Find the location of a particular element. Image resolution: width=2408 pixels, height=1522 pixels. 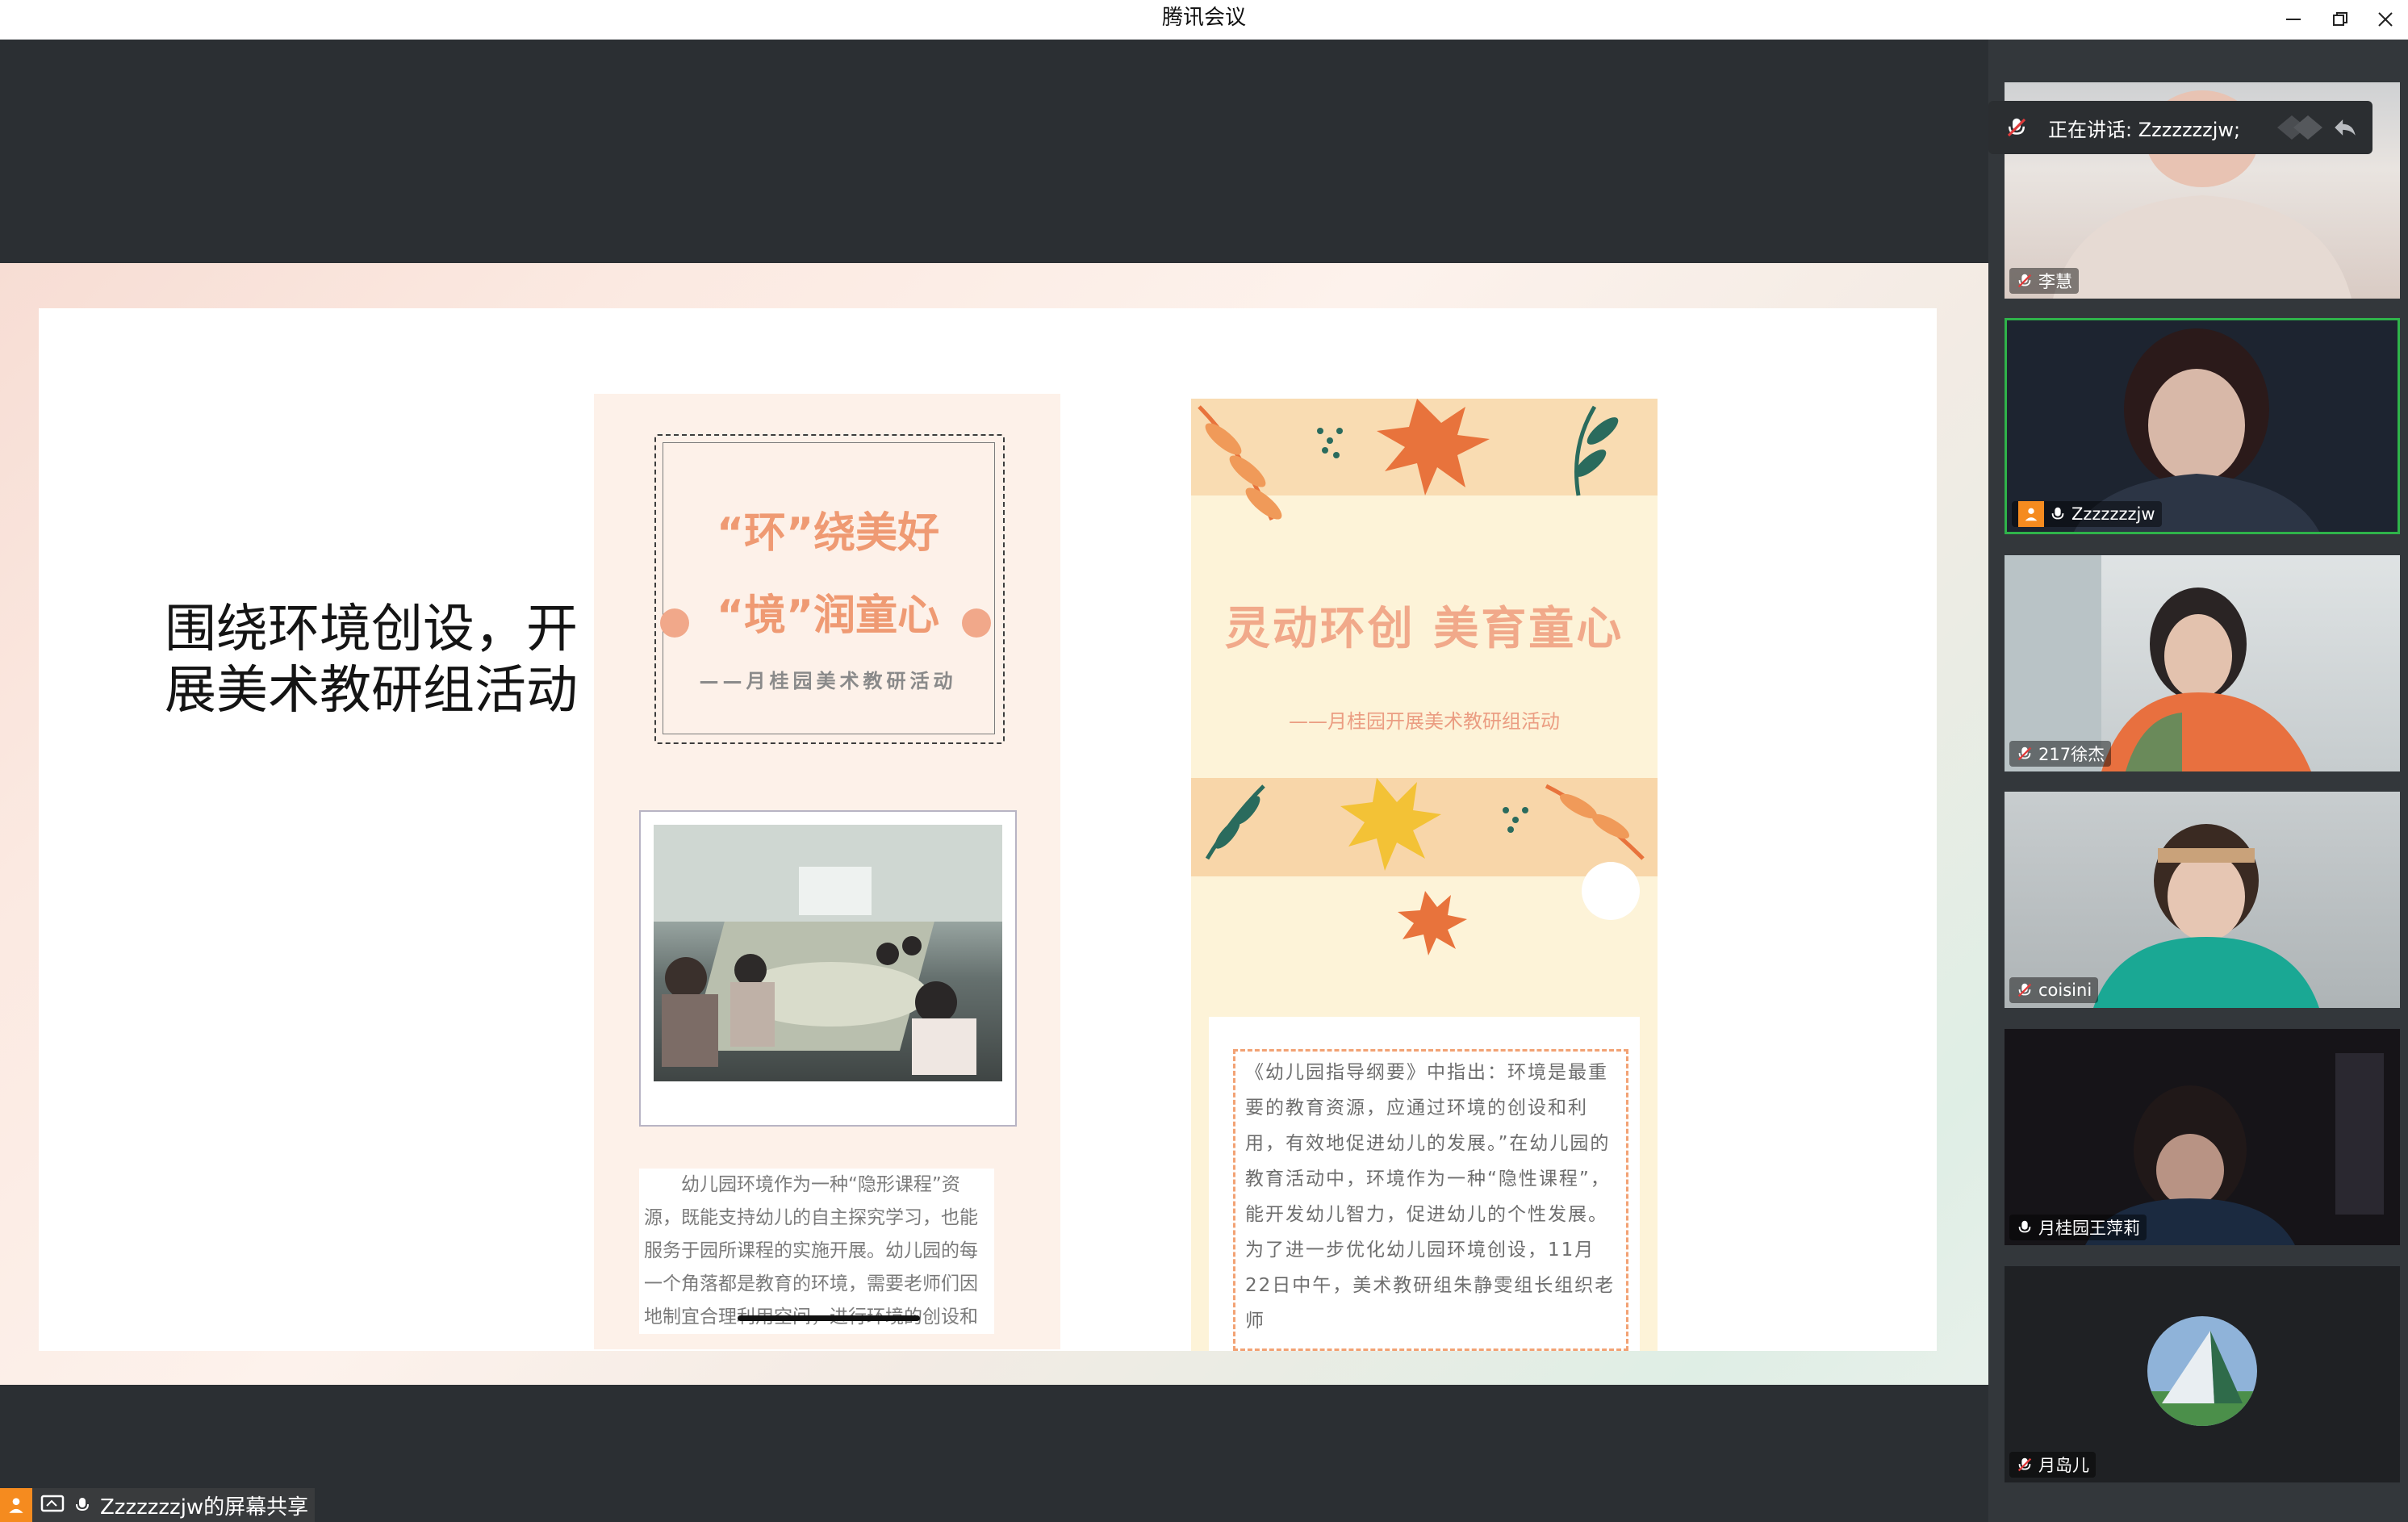

participant-tile: coisini is located at coordinates (2202, 900).